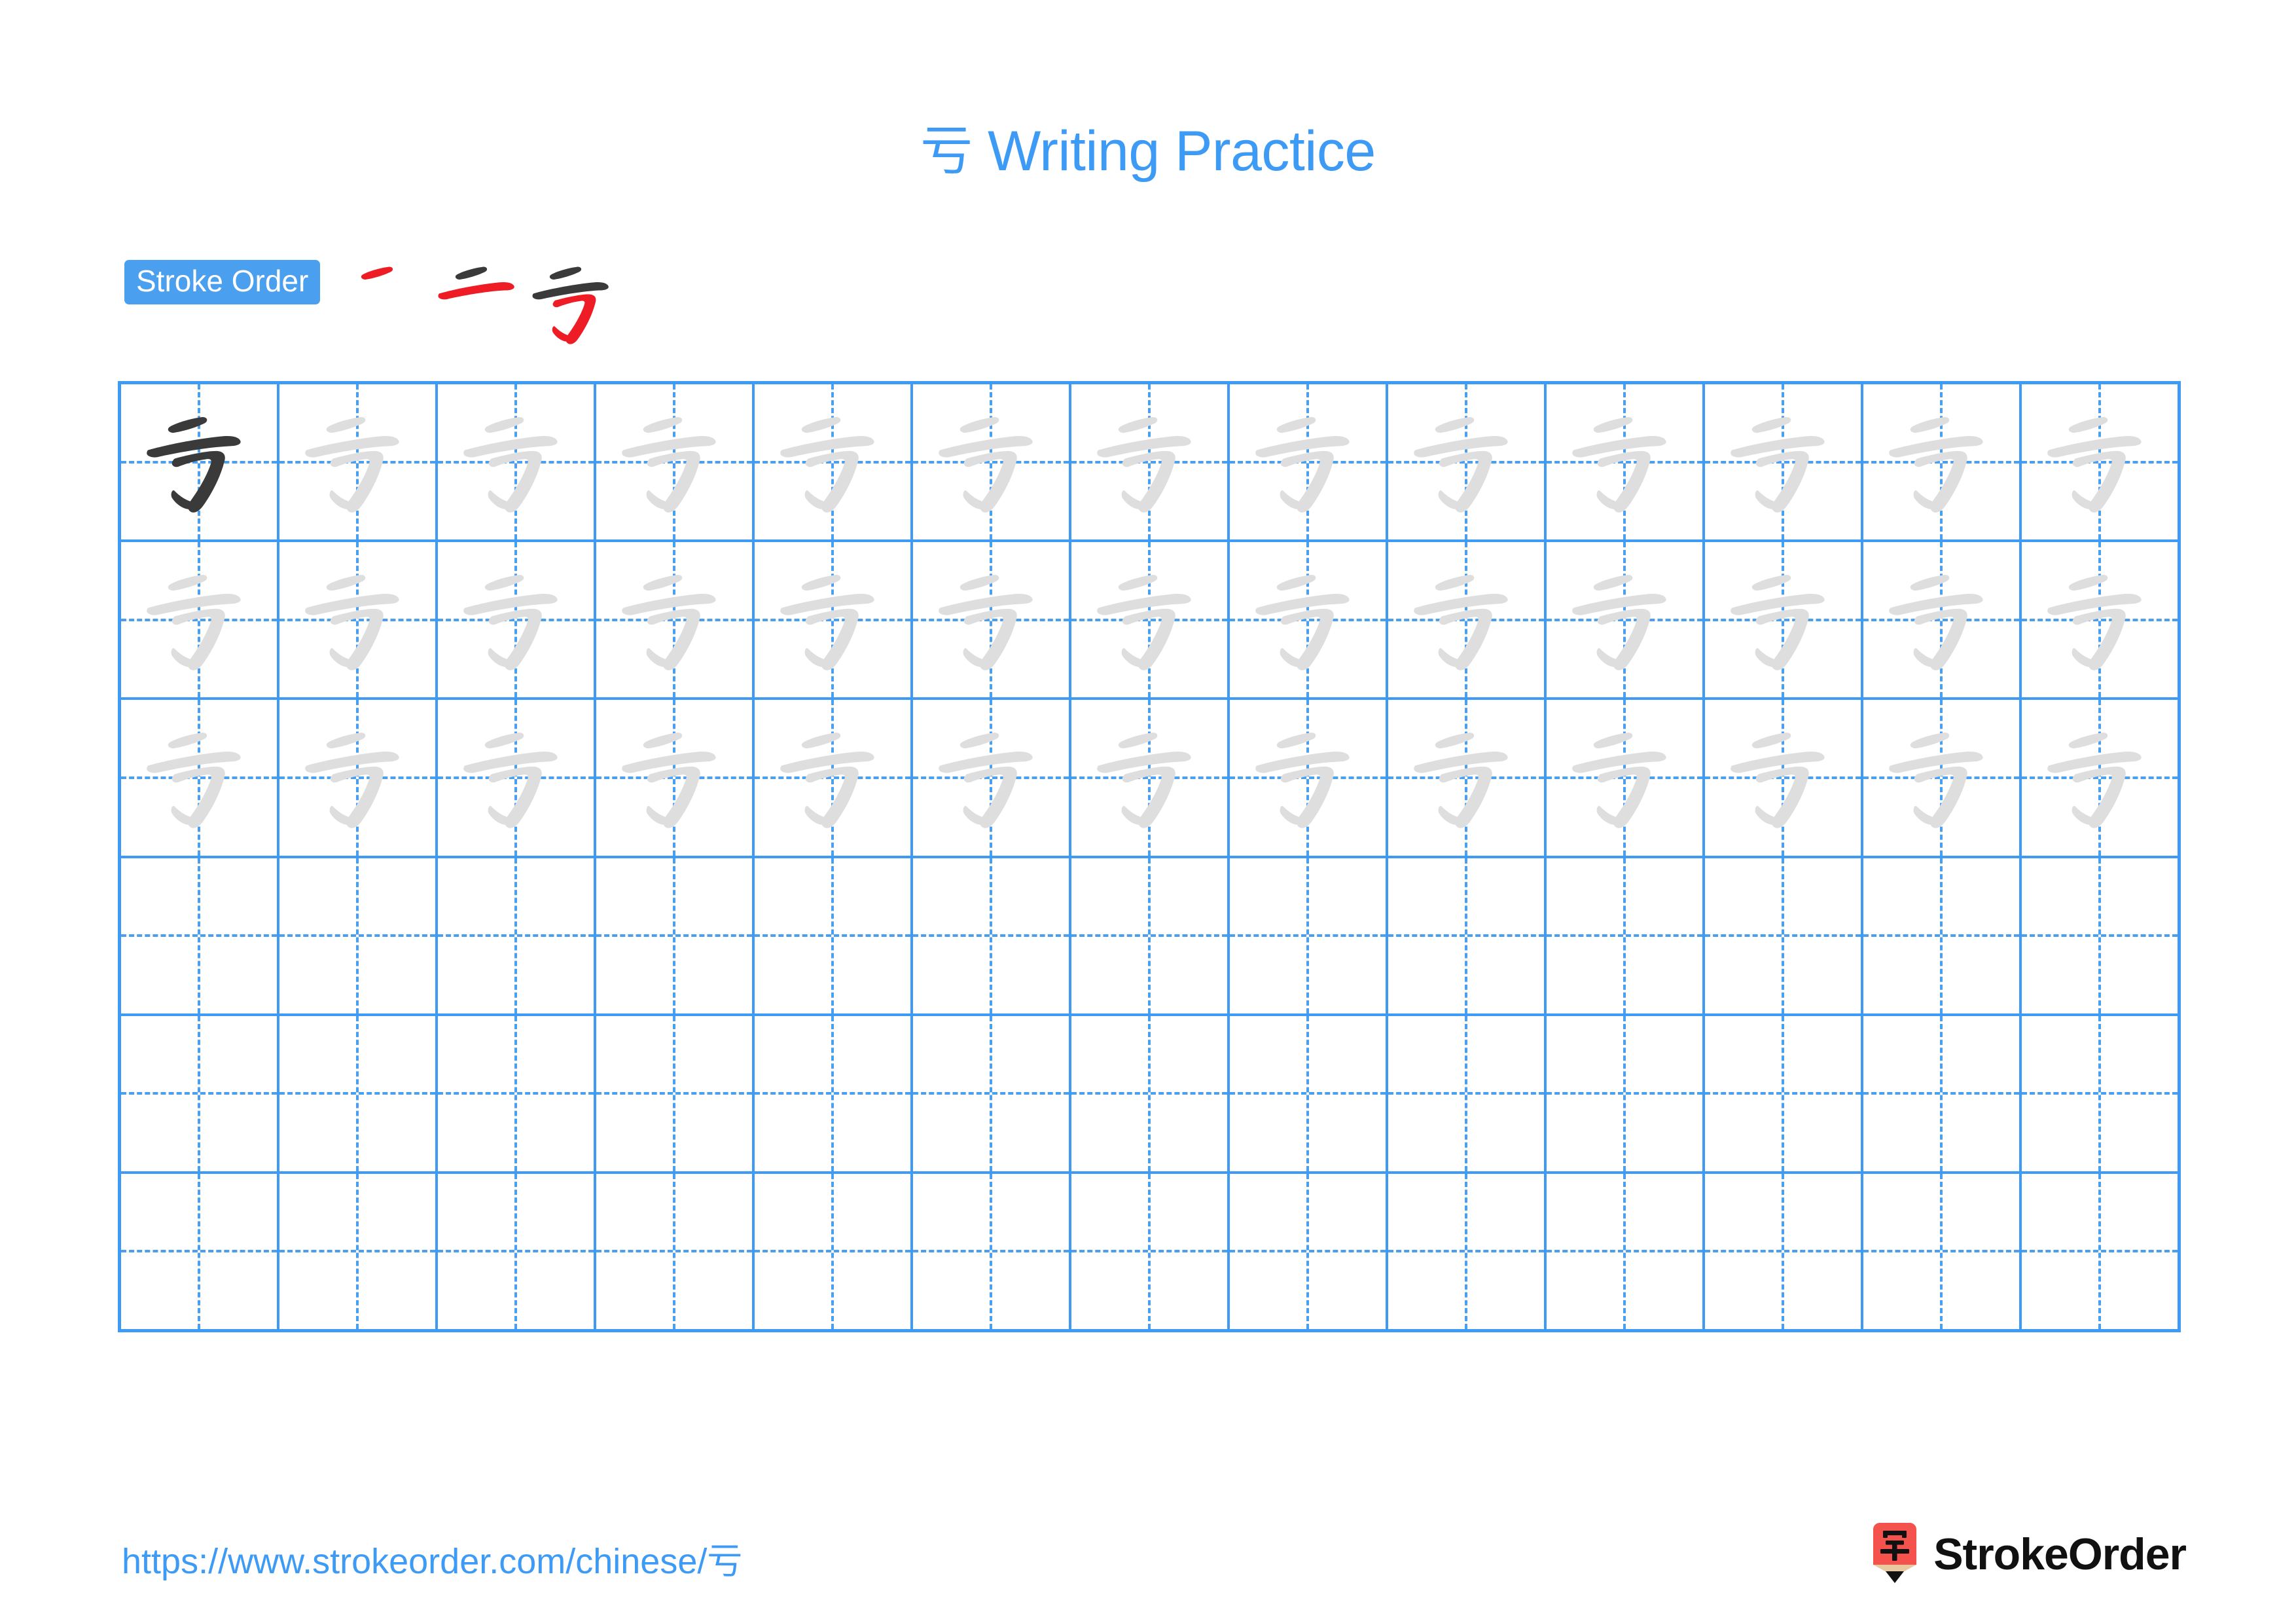 The height and width of the screenshot is (1623, 2296). Describe the element at coordinates (570, 305) in the screenshot. I see `stroke-step-3-diagram` at that location.